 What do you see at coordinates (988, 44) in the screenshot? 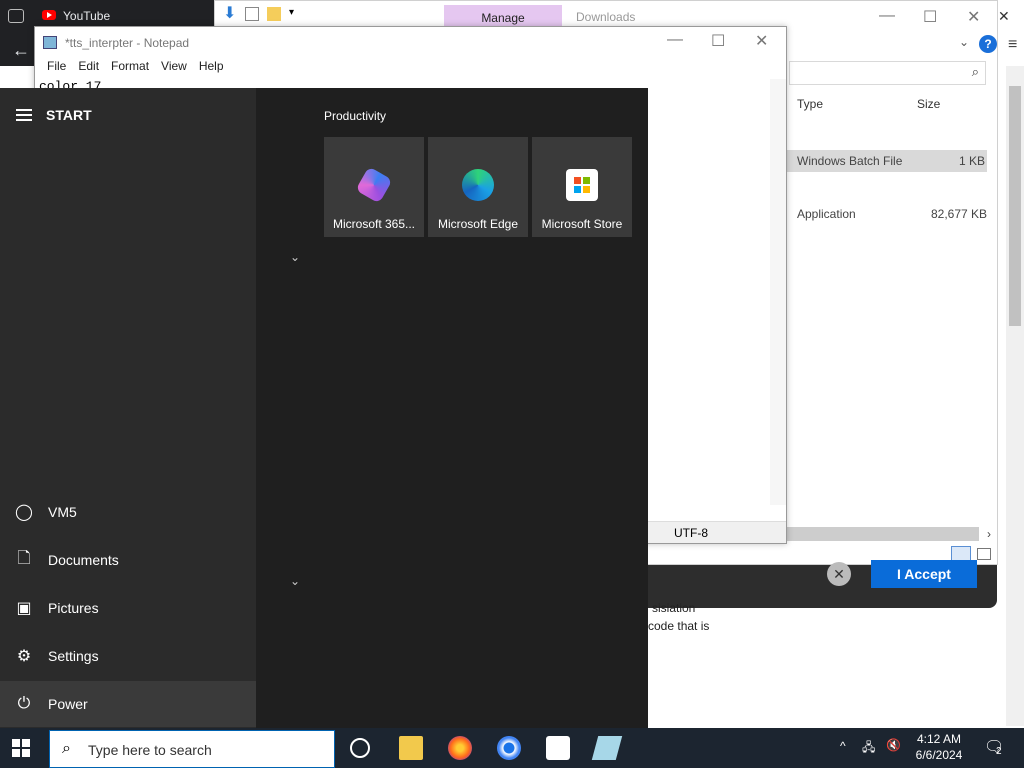
I see `help-icon: ?` at bounding box center [988, 44].